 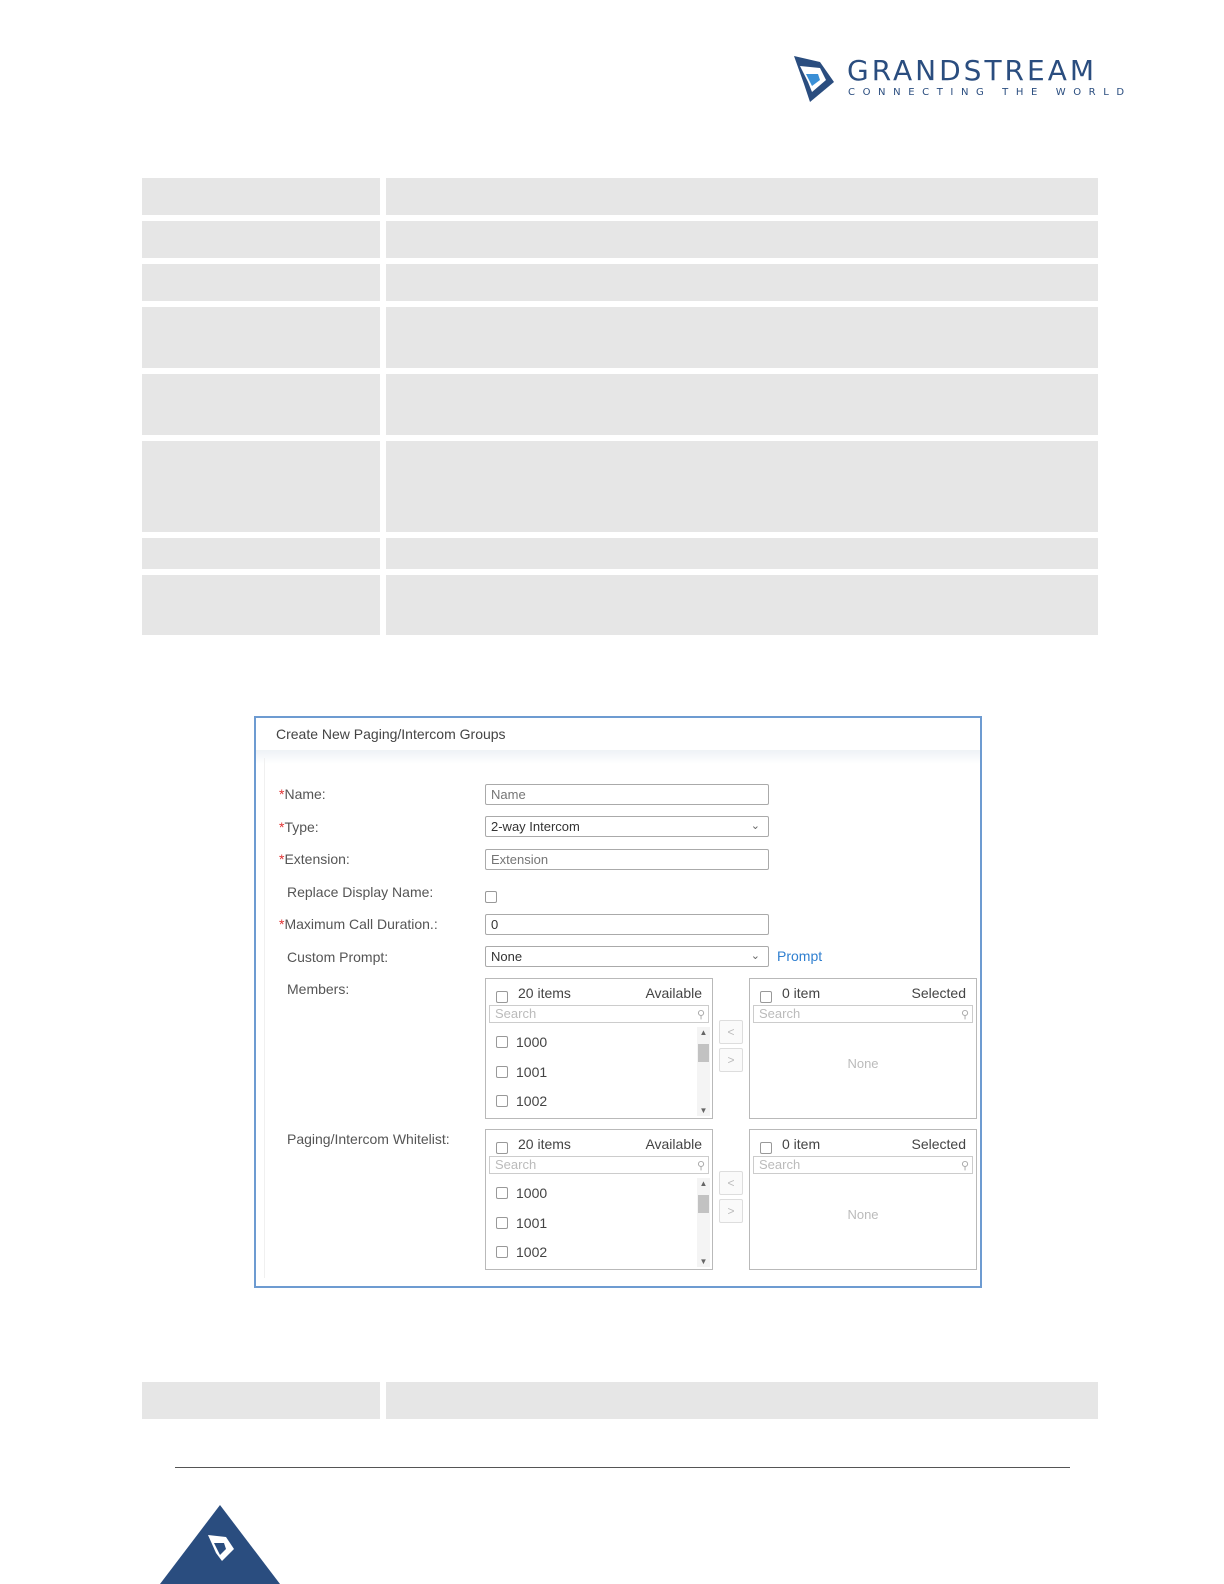 I want to click on members-available-select-all-checkbox, so click(x=502, y=997).